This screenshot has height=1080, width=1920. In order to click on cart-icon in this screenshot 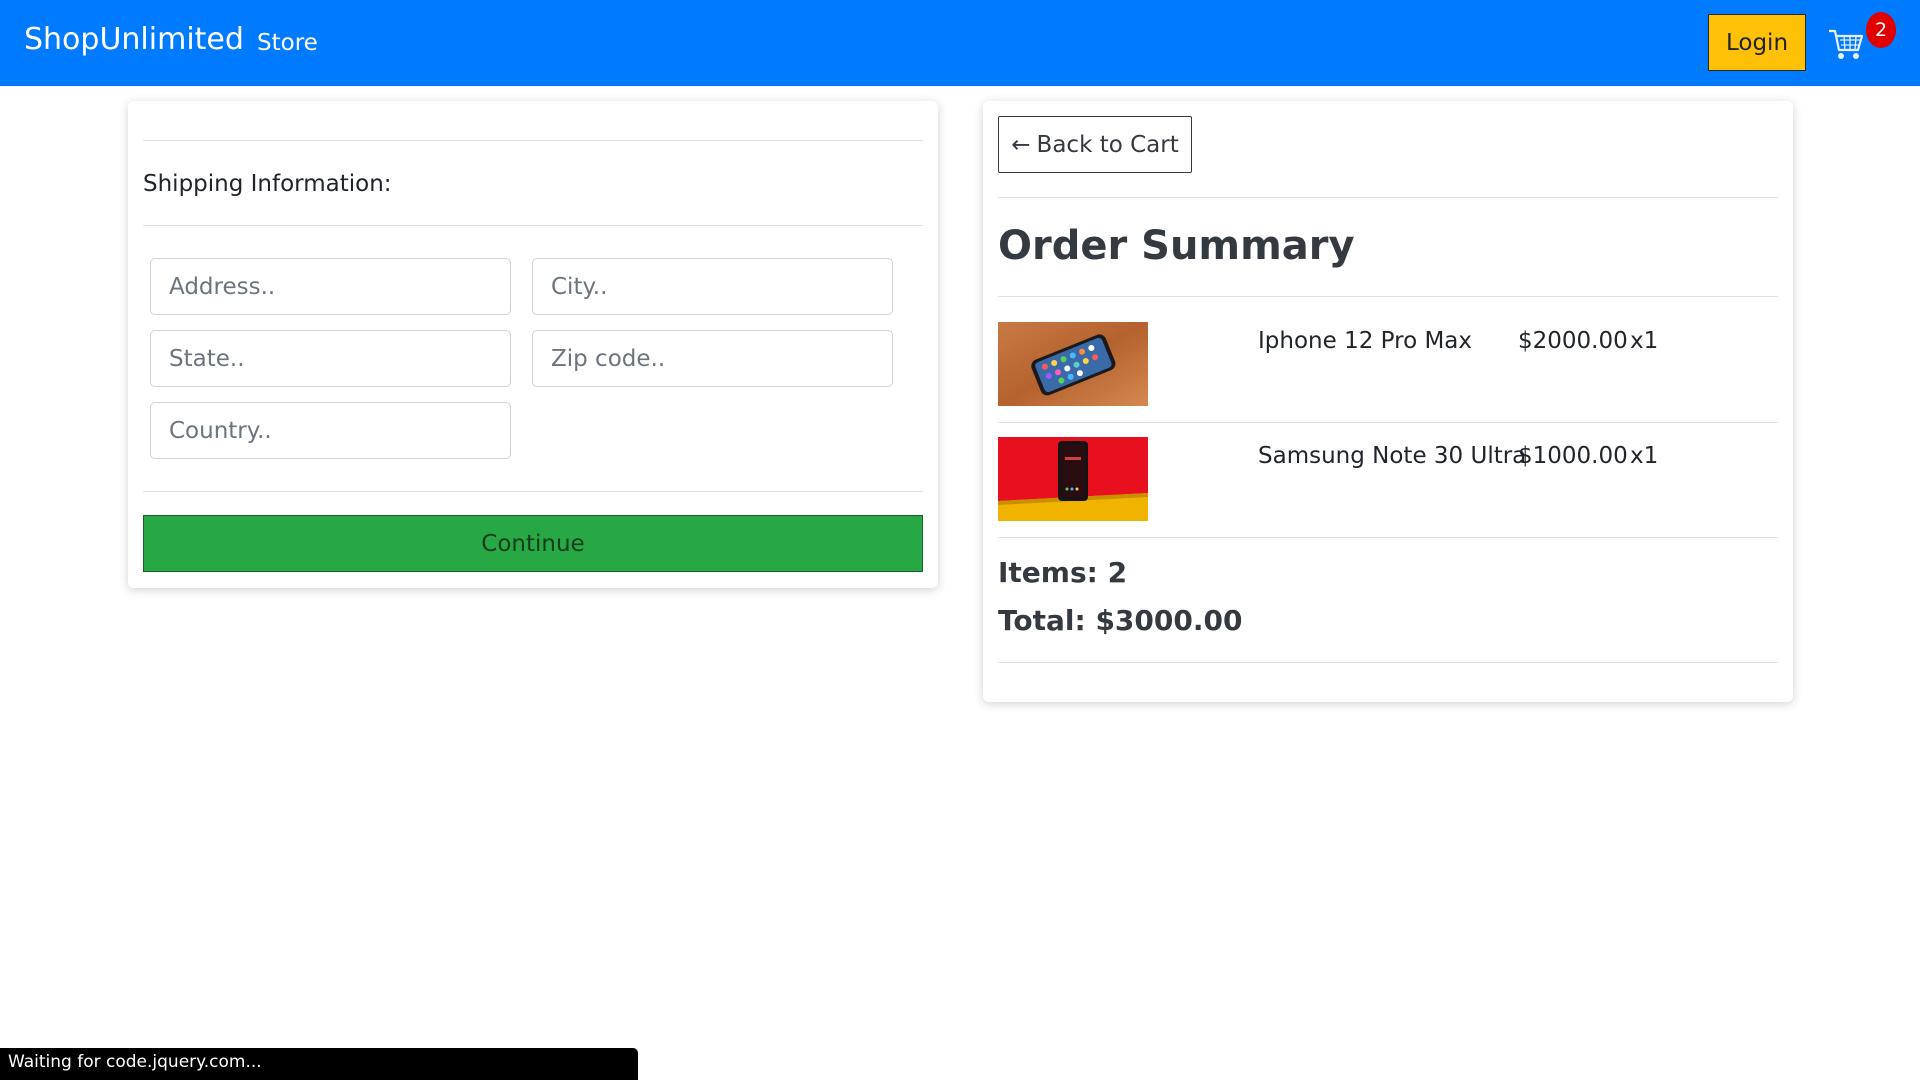, I will do `click(1846, 45)`.